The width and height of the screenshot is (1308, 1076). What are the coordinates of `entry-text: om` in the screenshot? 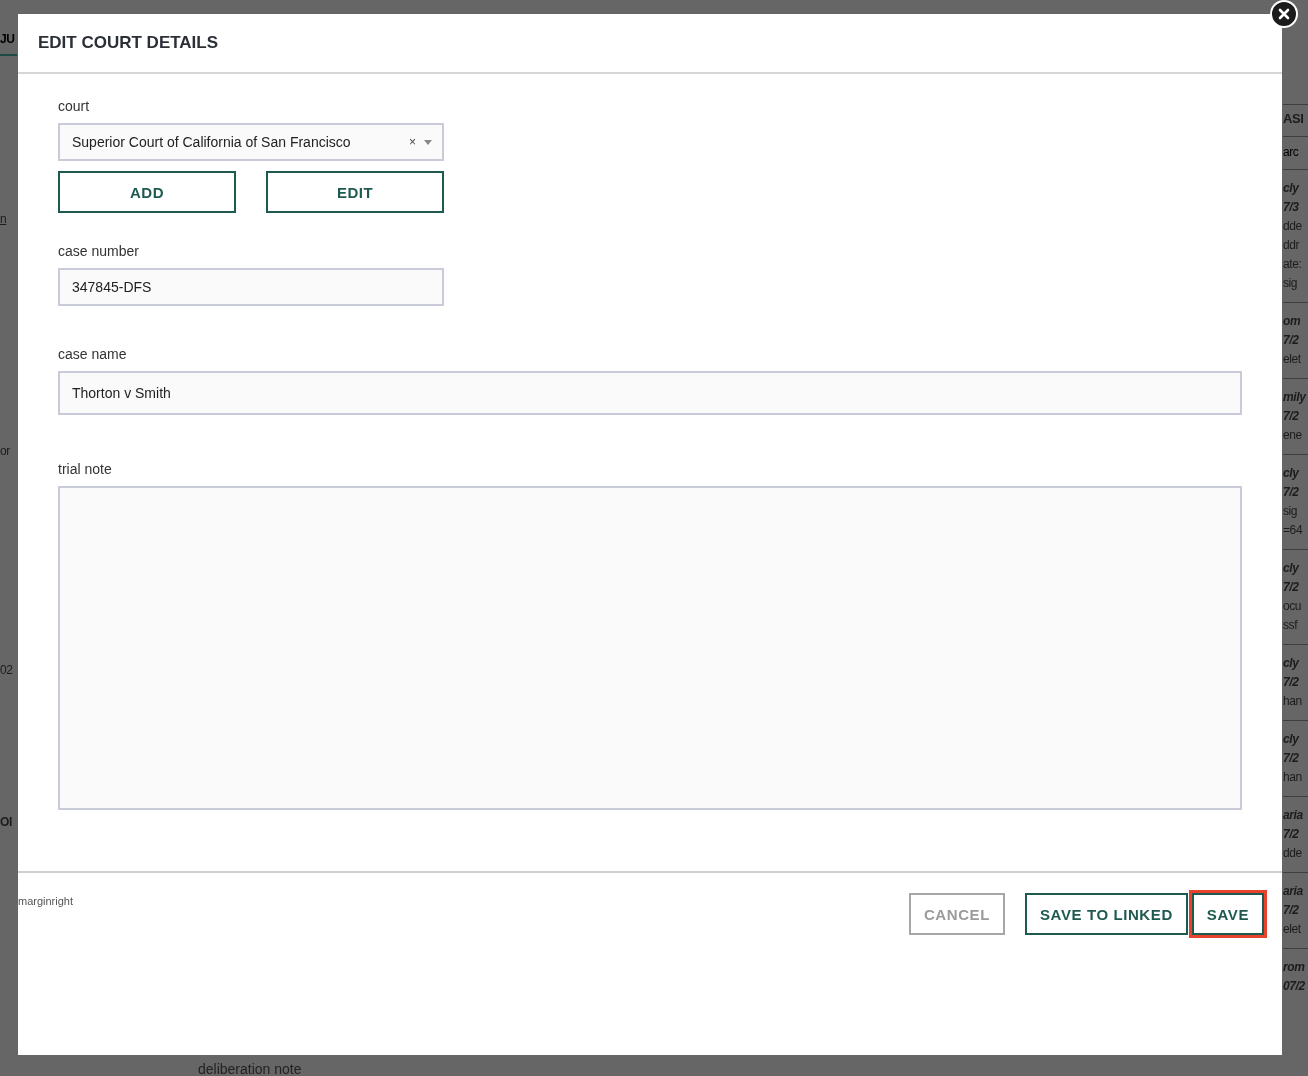 It's located at (1292, 321).